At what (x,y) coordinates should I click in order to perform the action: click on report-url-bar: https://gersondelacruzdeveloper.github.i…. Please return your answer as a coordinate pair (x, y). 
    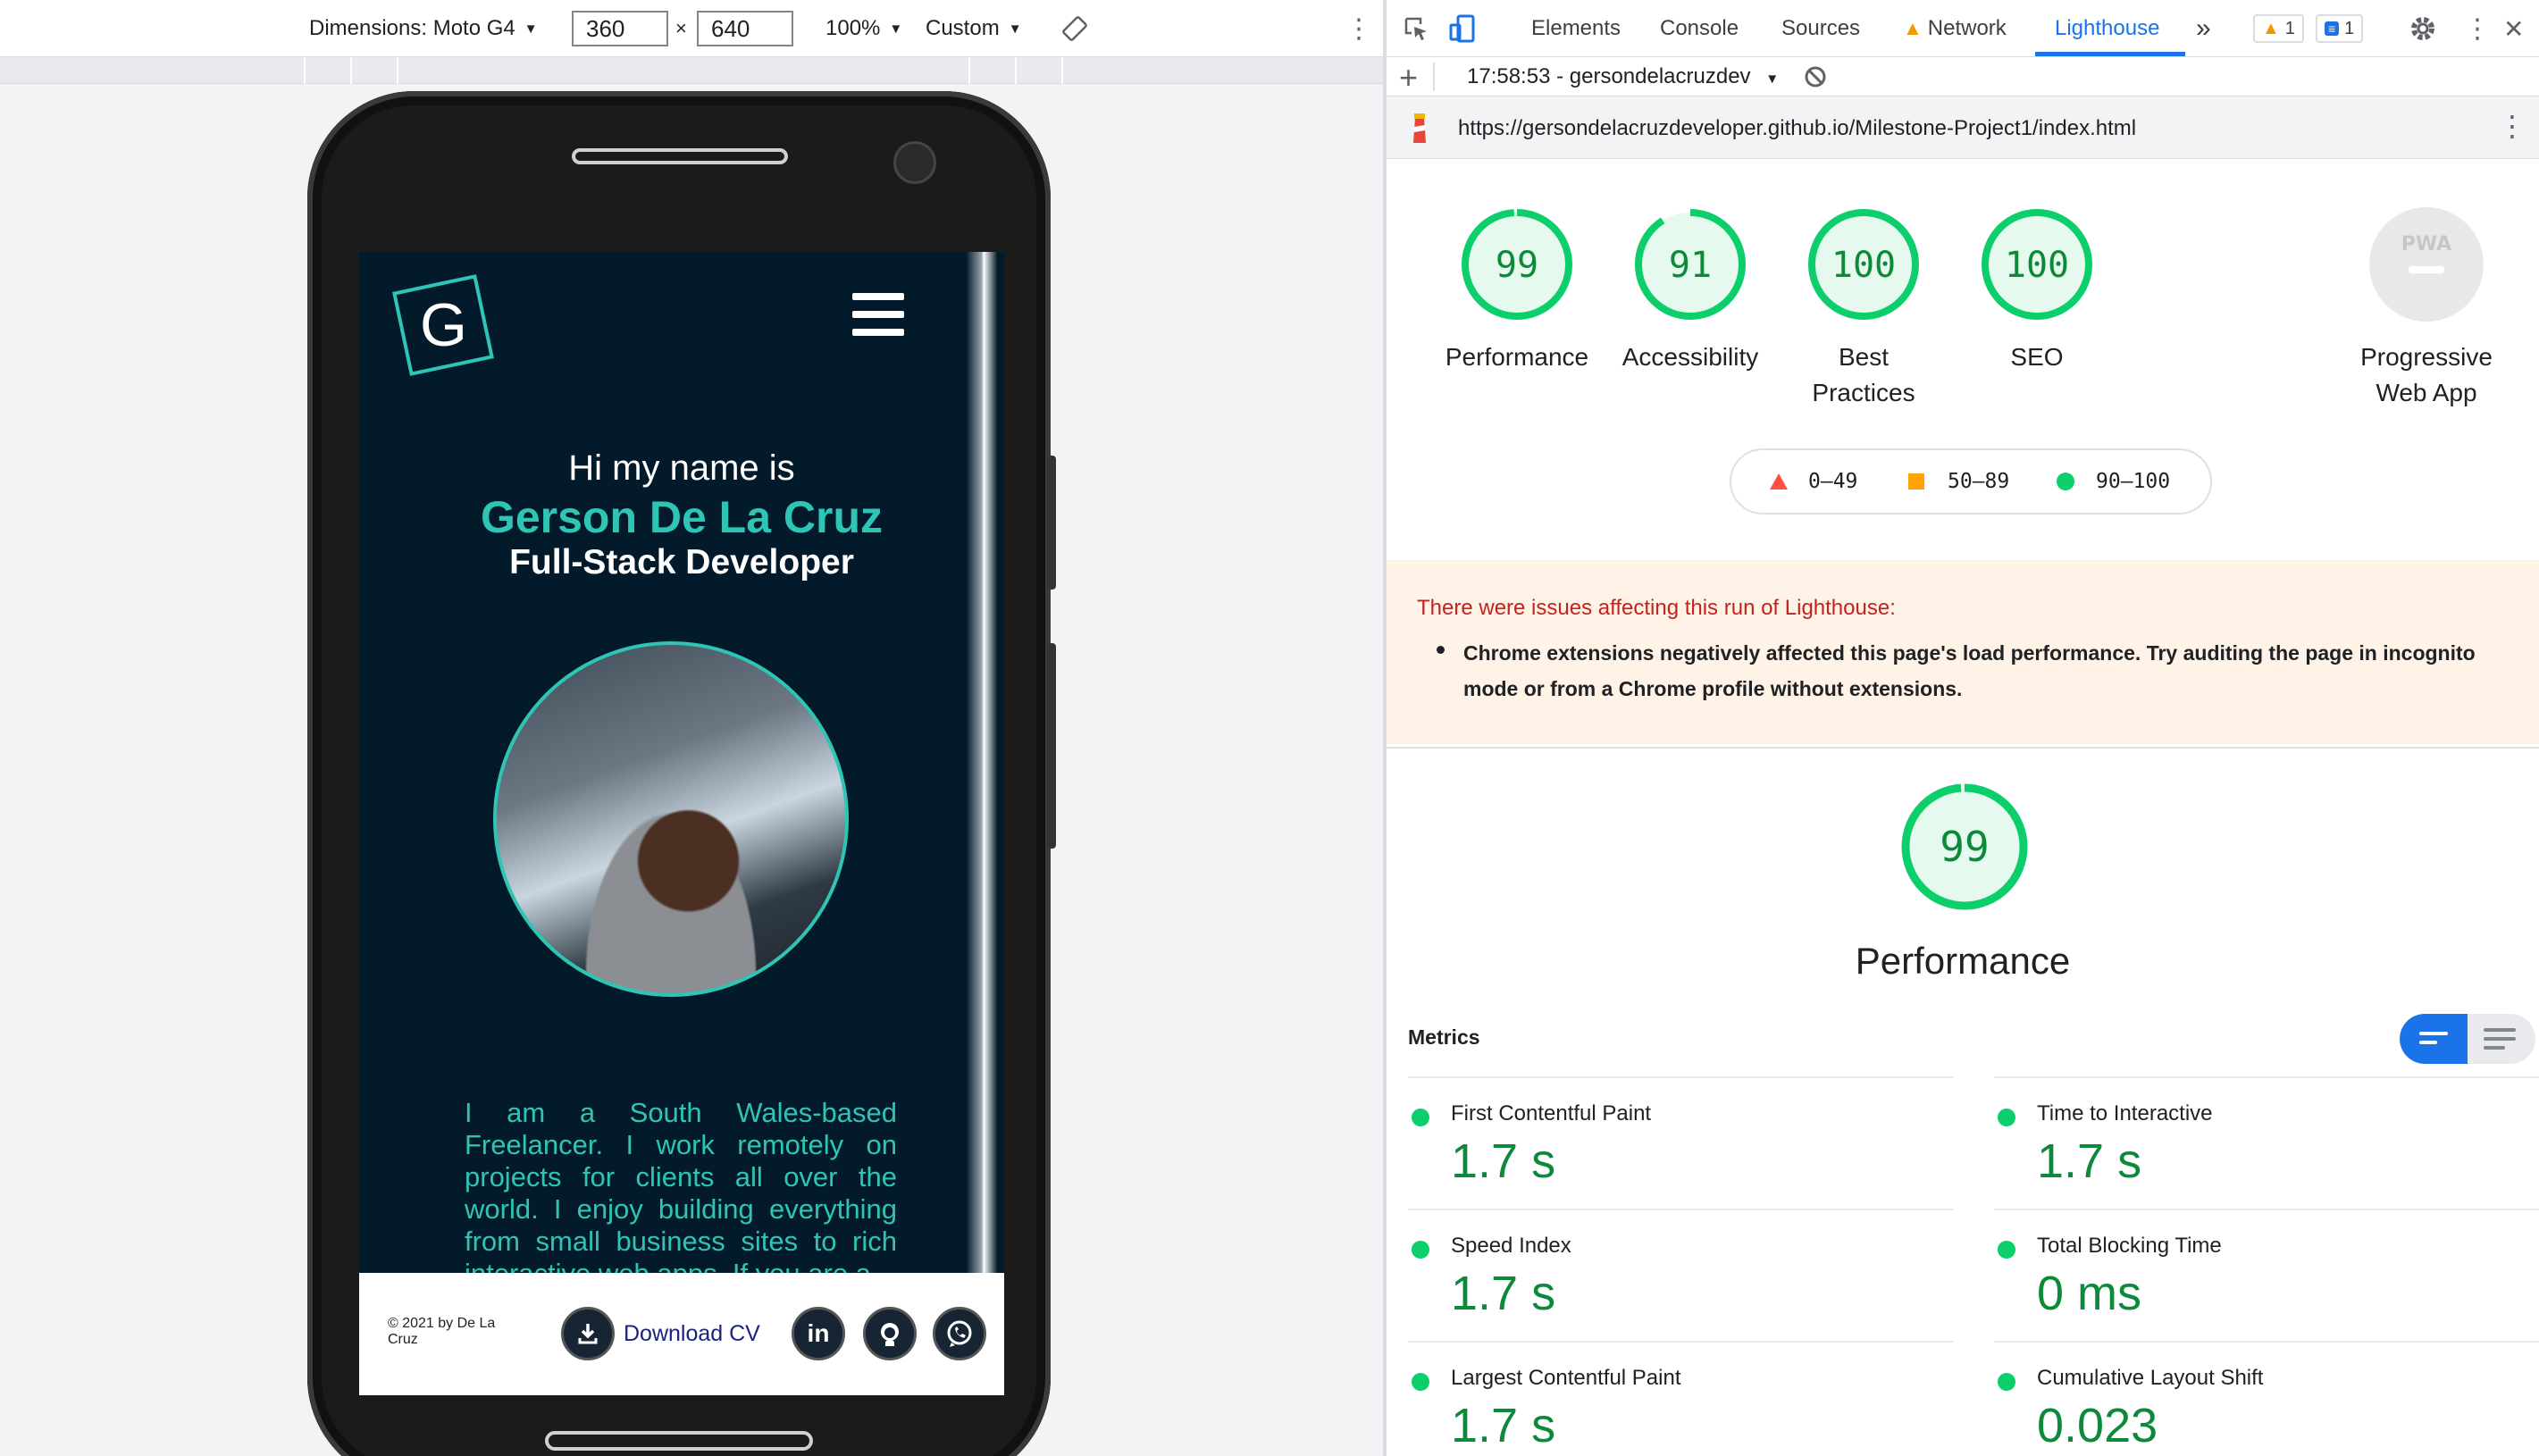
    Looking at the image, I should click on (1963, 127).